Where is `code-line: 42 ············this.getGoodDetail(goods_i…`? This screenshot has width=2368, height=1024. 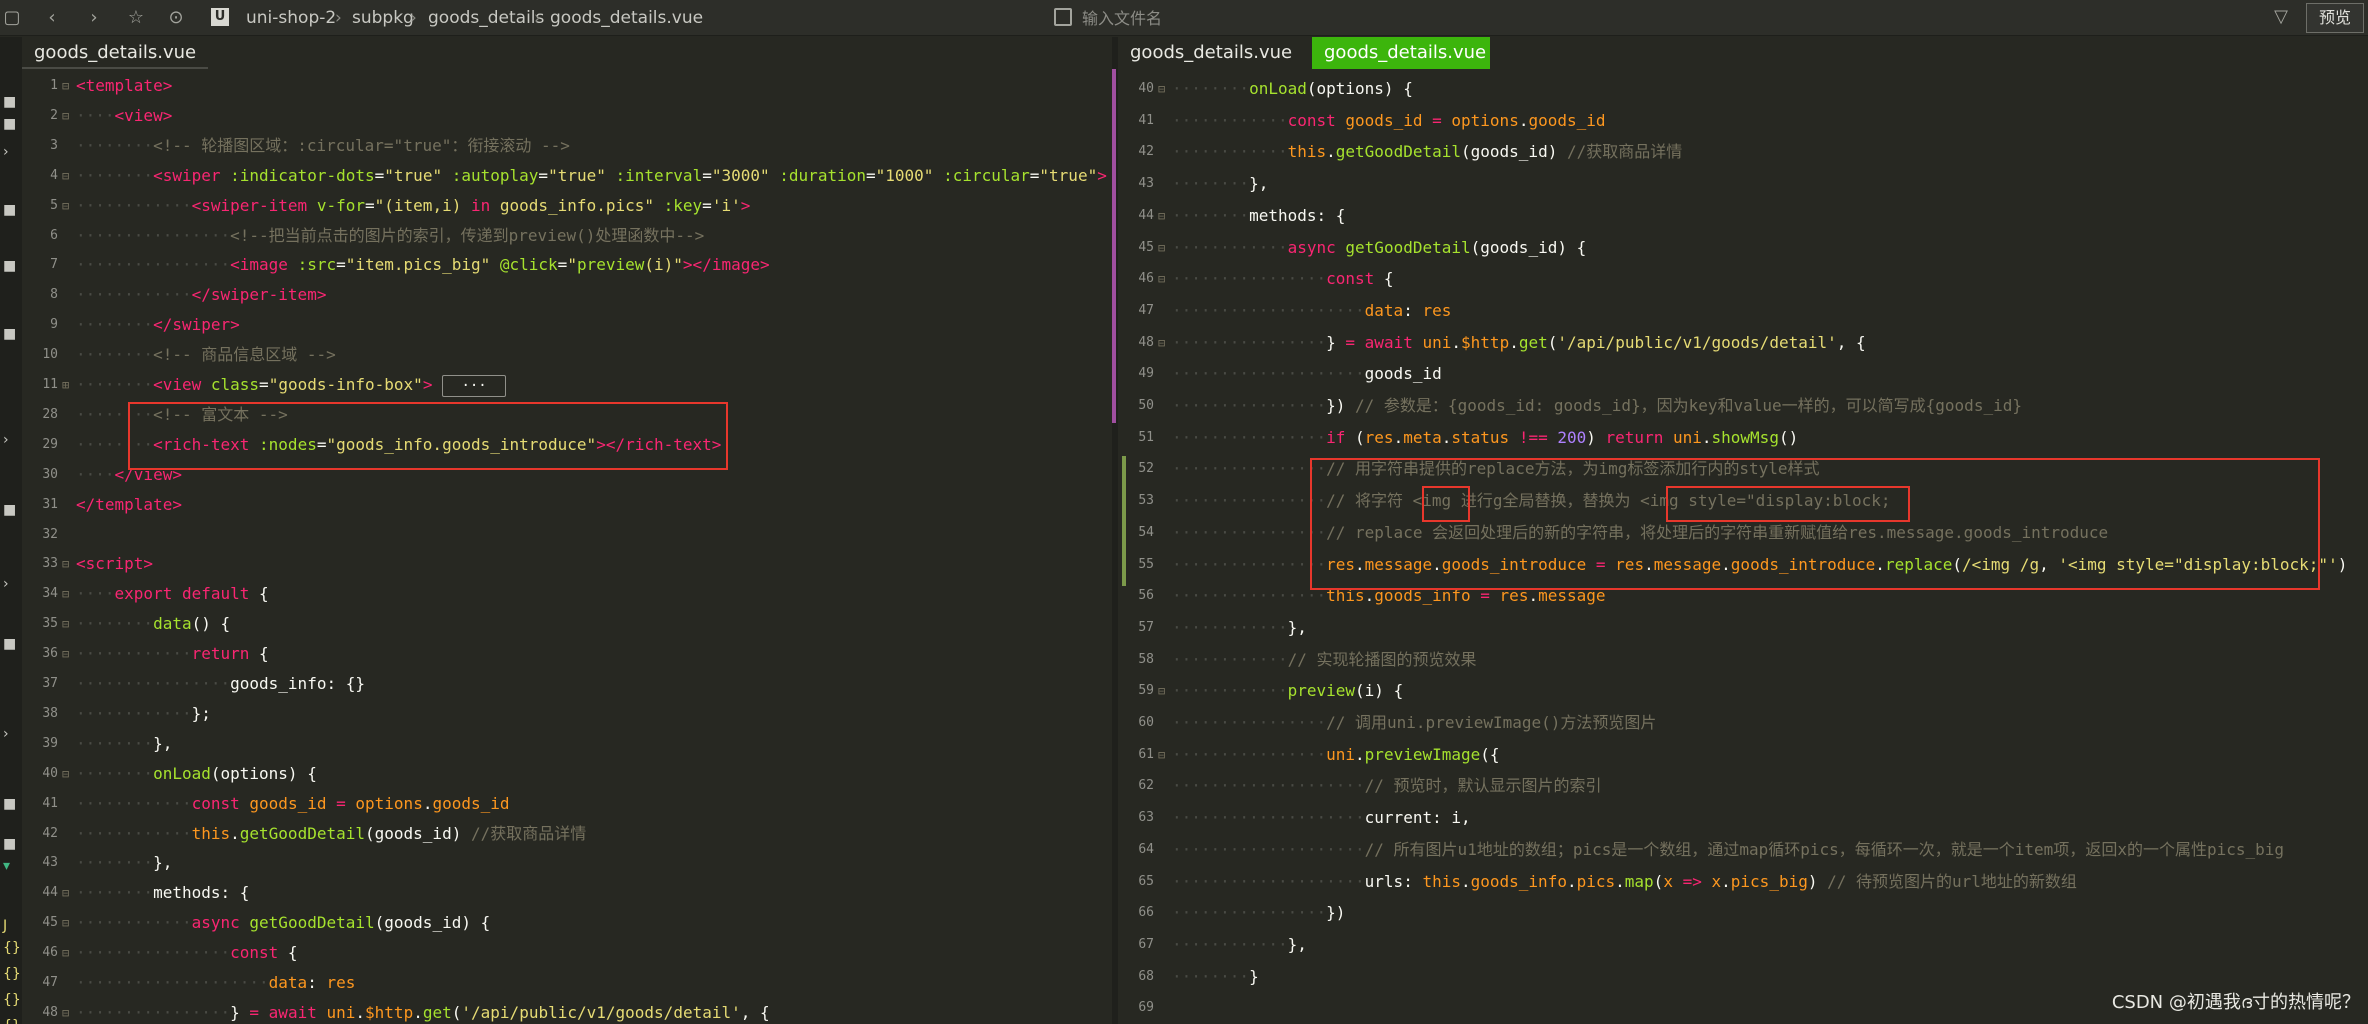 code-line: 42 ············this.getGoodDetail(goods_i… is located at coordinates (1743, 152).